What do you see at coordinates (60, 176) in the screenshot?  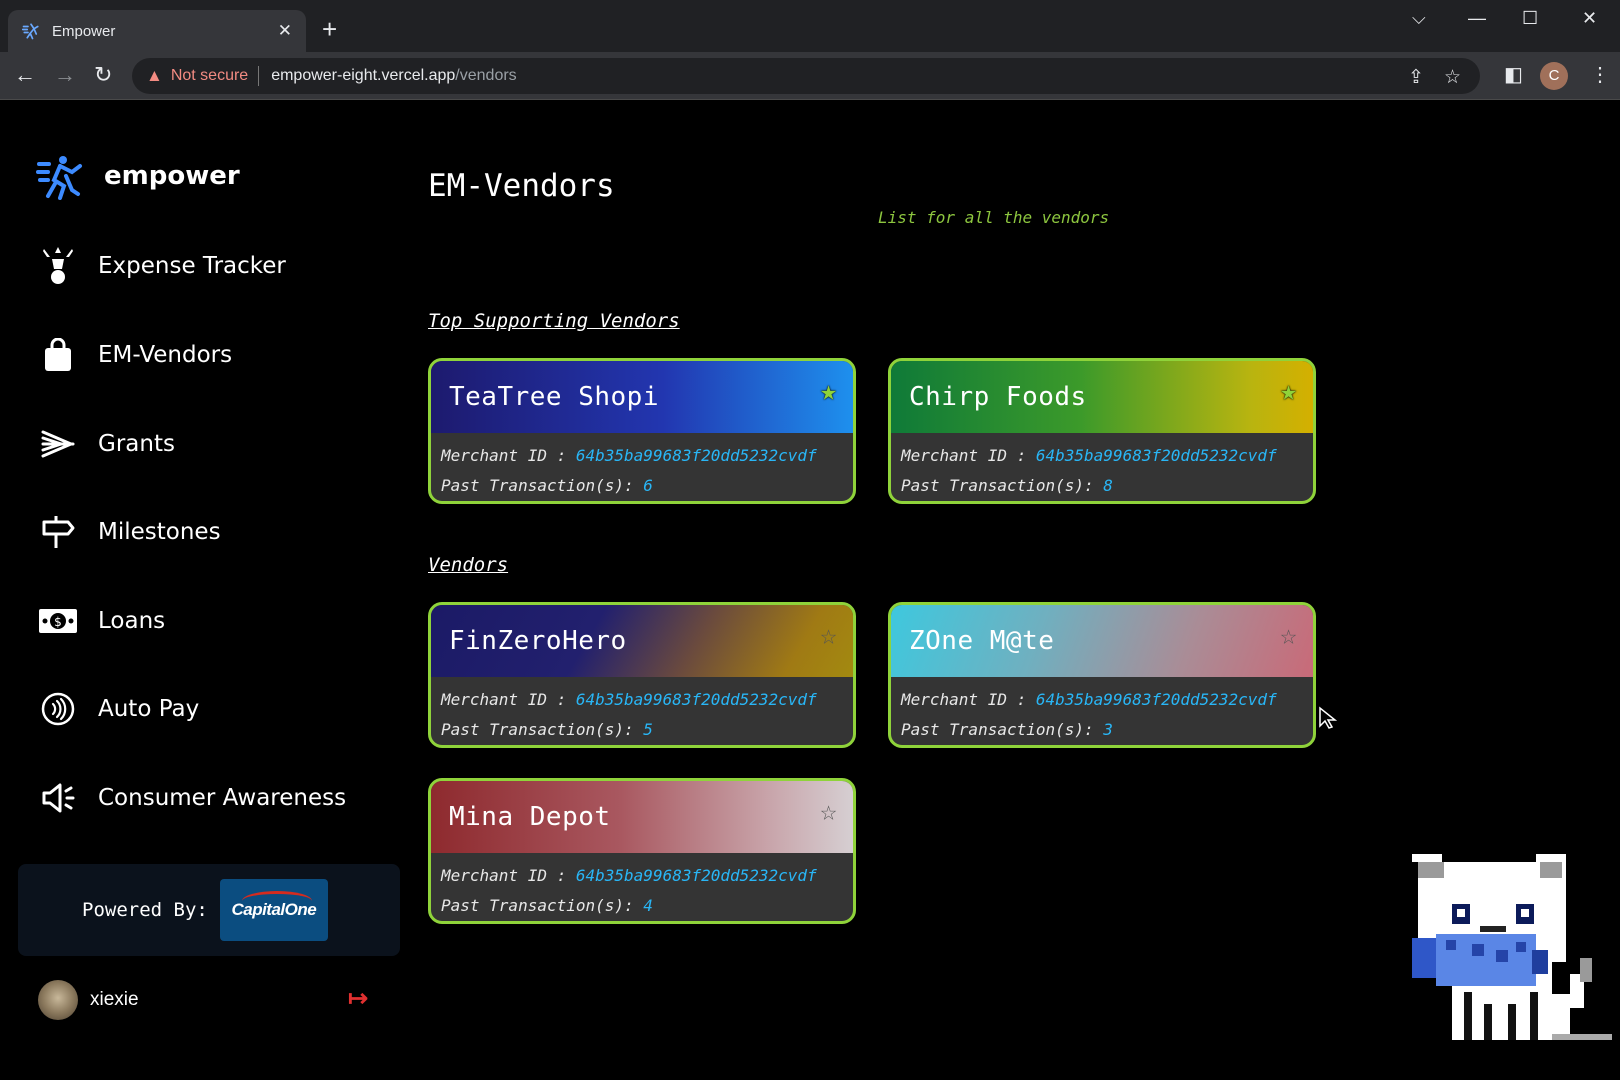 I see `empower-logo-icon` at bounding box center [60, 176].